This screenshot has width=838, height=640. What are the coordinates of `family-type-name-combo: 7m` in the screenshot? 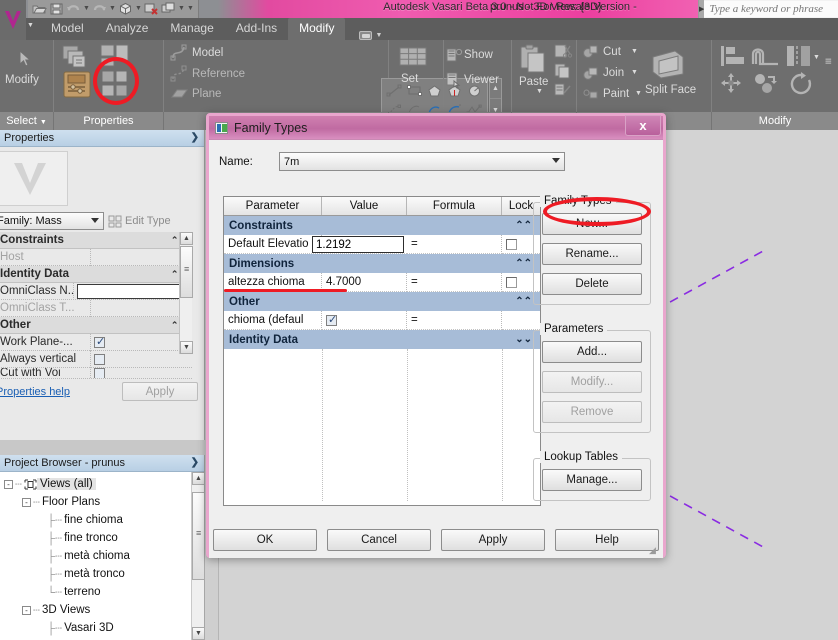 It's located at (422, 161).